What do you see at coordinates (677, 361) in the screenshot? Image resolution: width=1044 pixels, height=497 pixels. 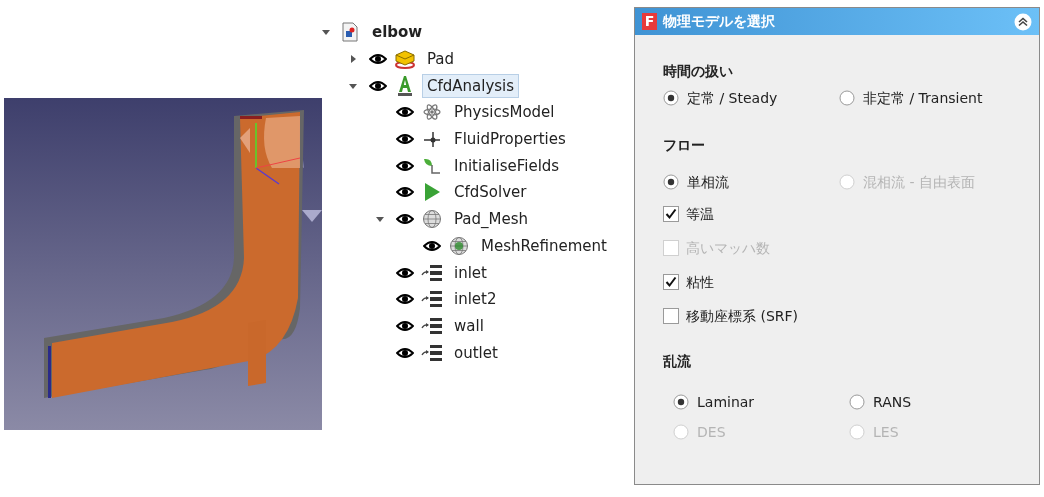 I see `section-title: 乱流` at bounding box center [677, 361].